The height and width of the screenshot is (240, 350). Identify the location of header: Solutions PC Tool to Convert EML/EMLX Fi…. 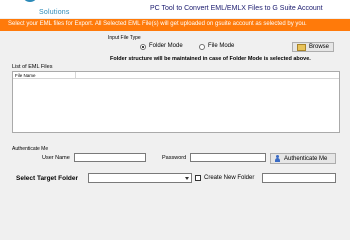
(175, 9).